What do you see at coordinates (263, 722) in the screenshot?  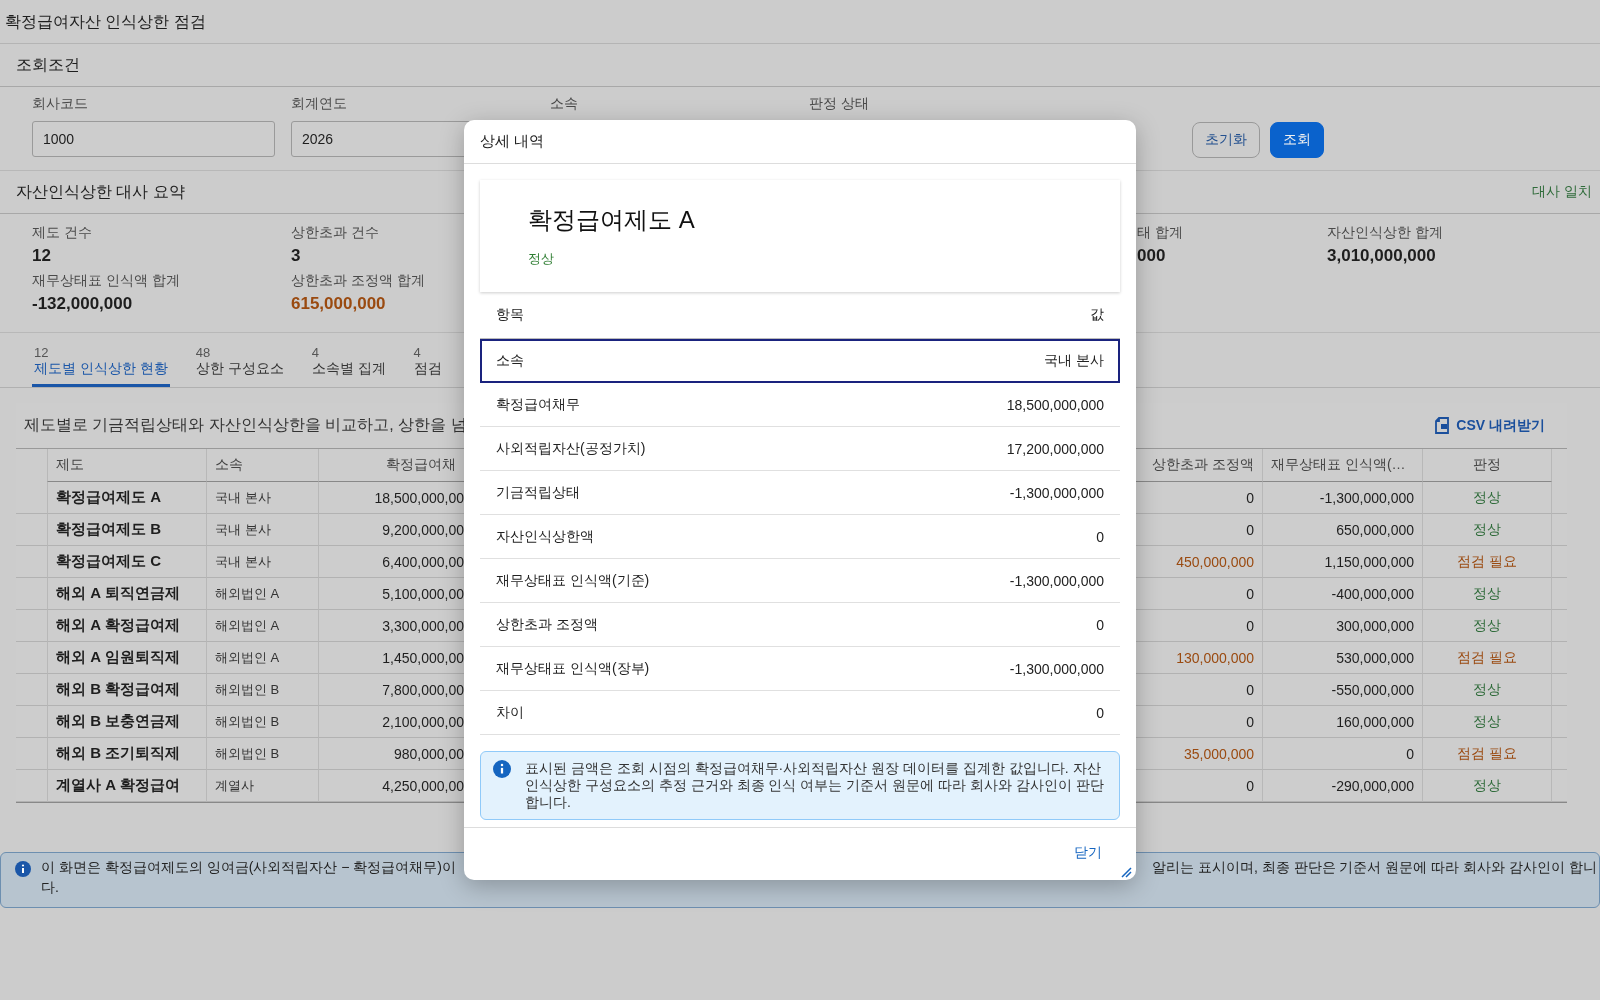 I see `table-cell: 해외법인 B` at bounding box center [263, 722].